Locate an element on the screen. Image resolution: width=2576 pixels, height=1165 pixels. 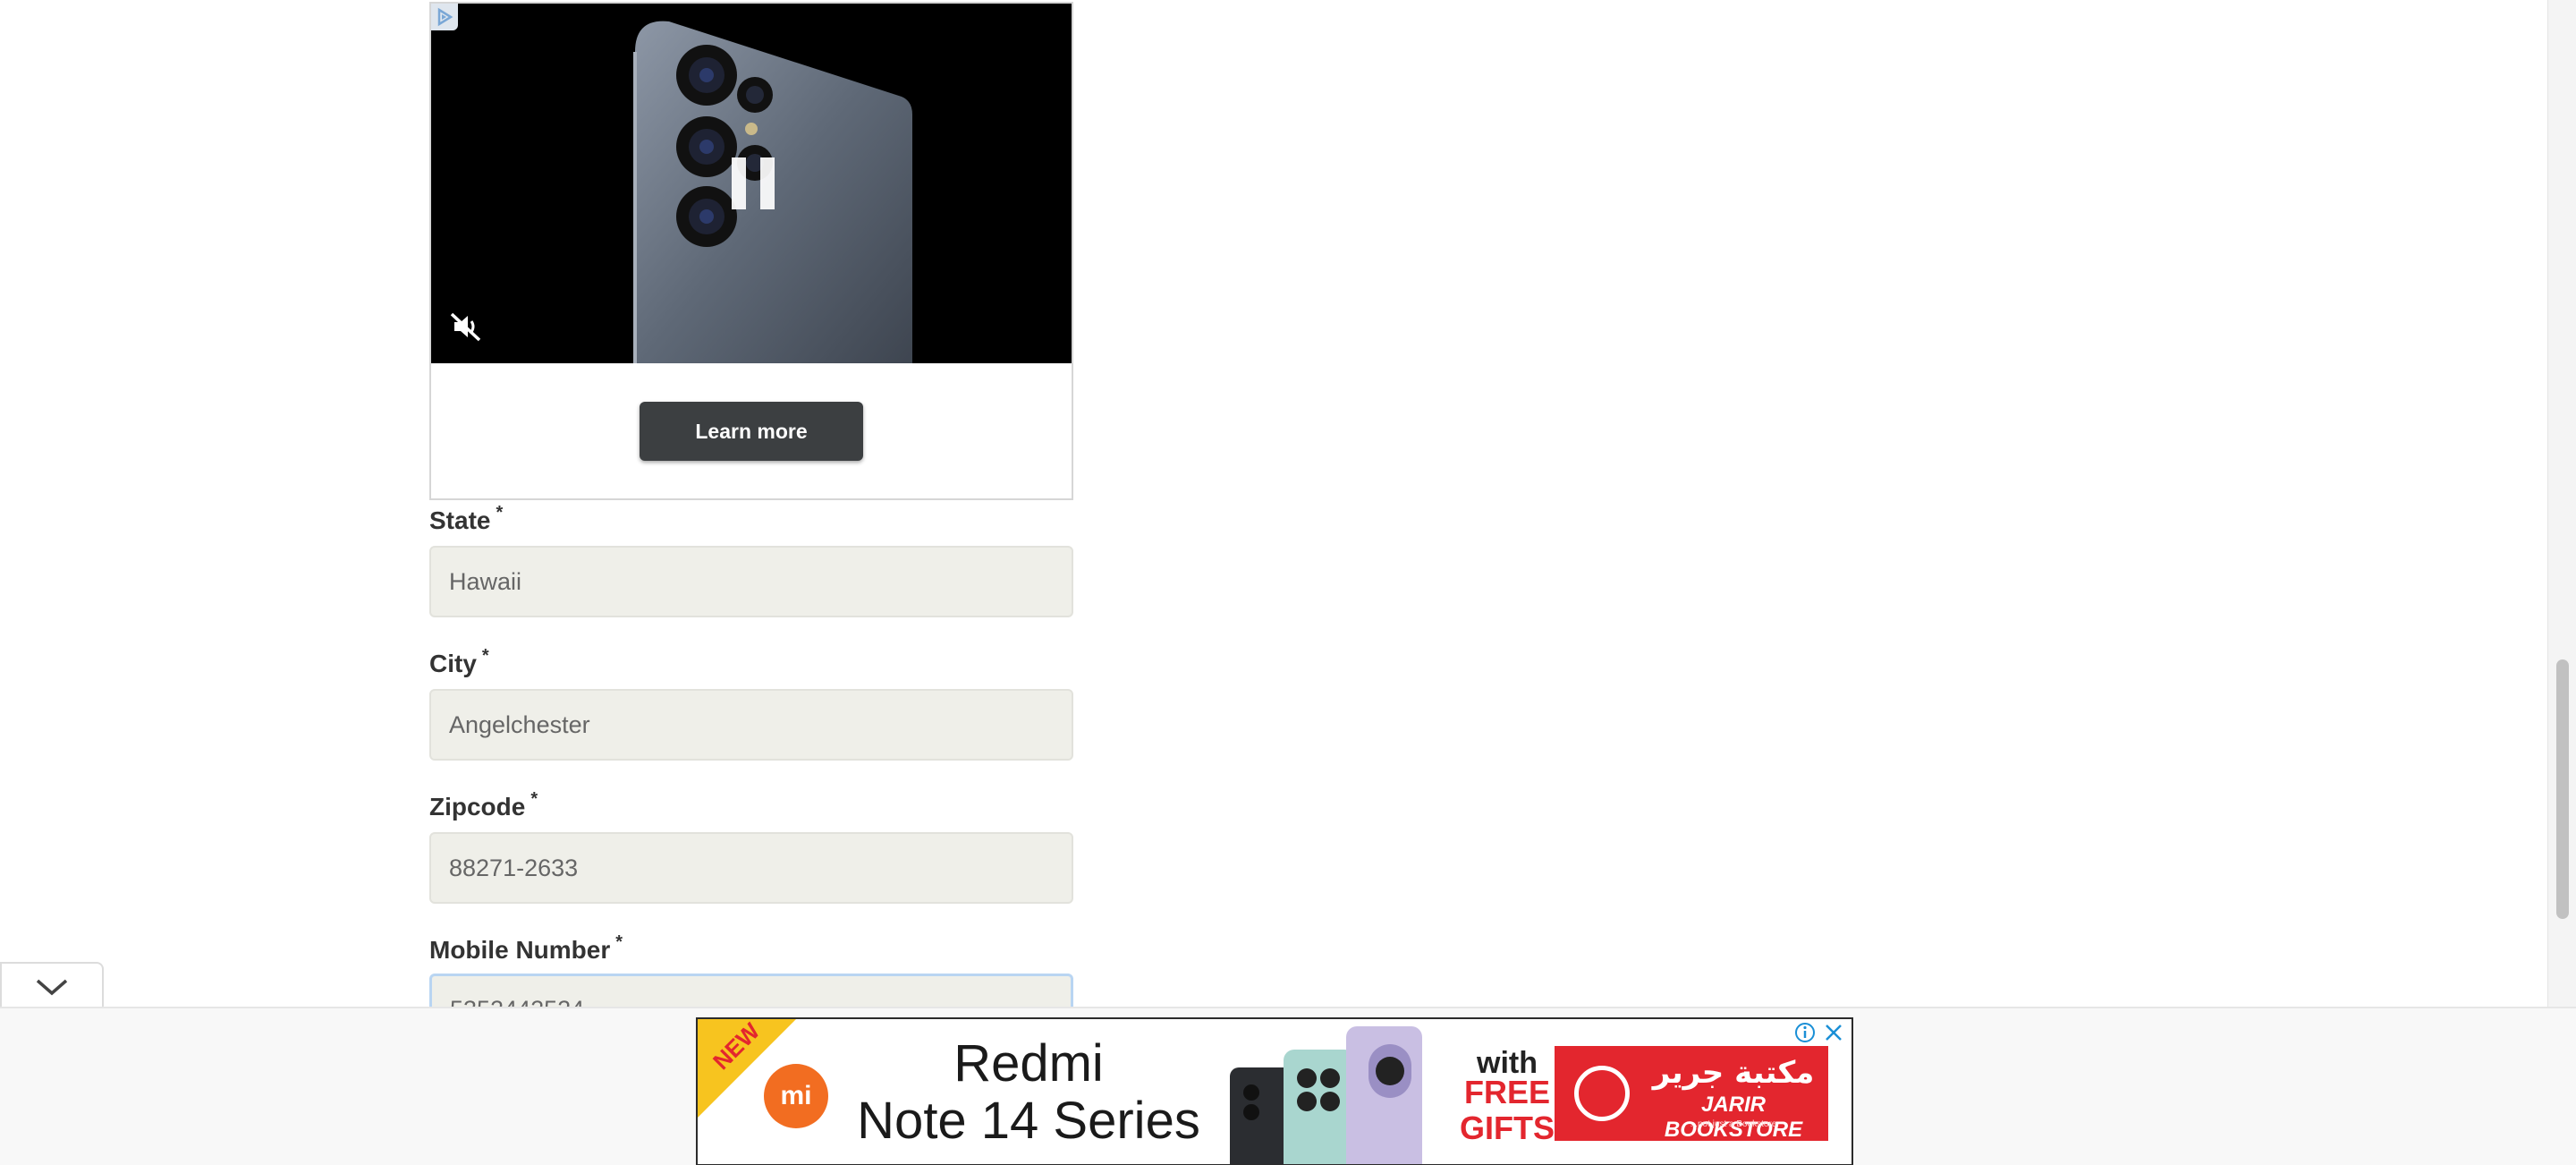
state-field is located at coordinates (751, 581).